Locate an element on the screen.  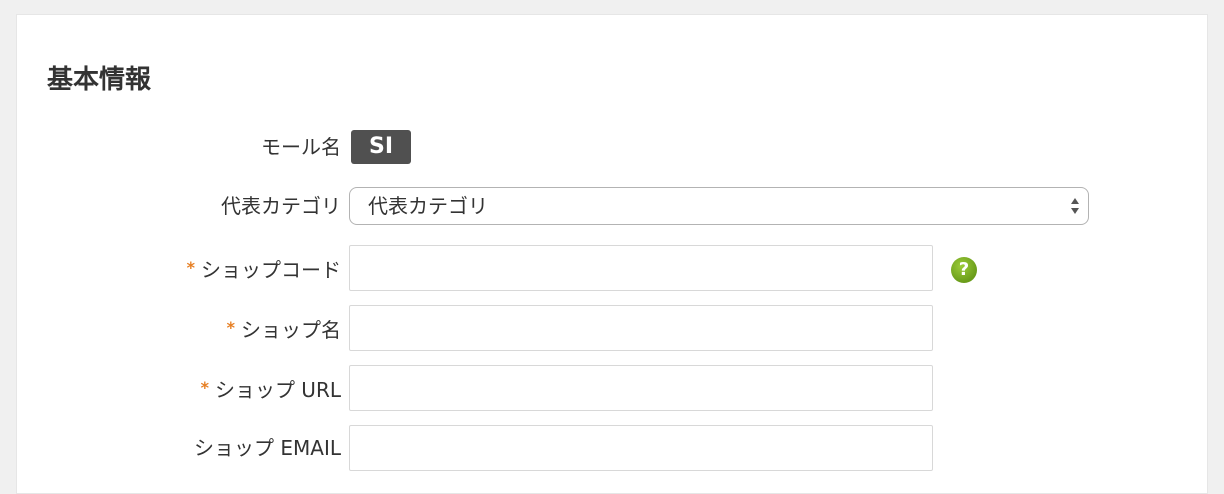
shop-name-label-text: ショップ名 is located at coordinates (291, 330).